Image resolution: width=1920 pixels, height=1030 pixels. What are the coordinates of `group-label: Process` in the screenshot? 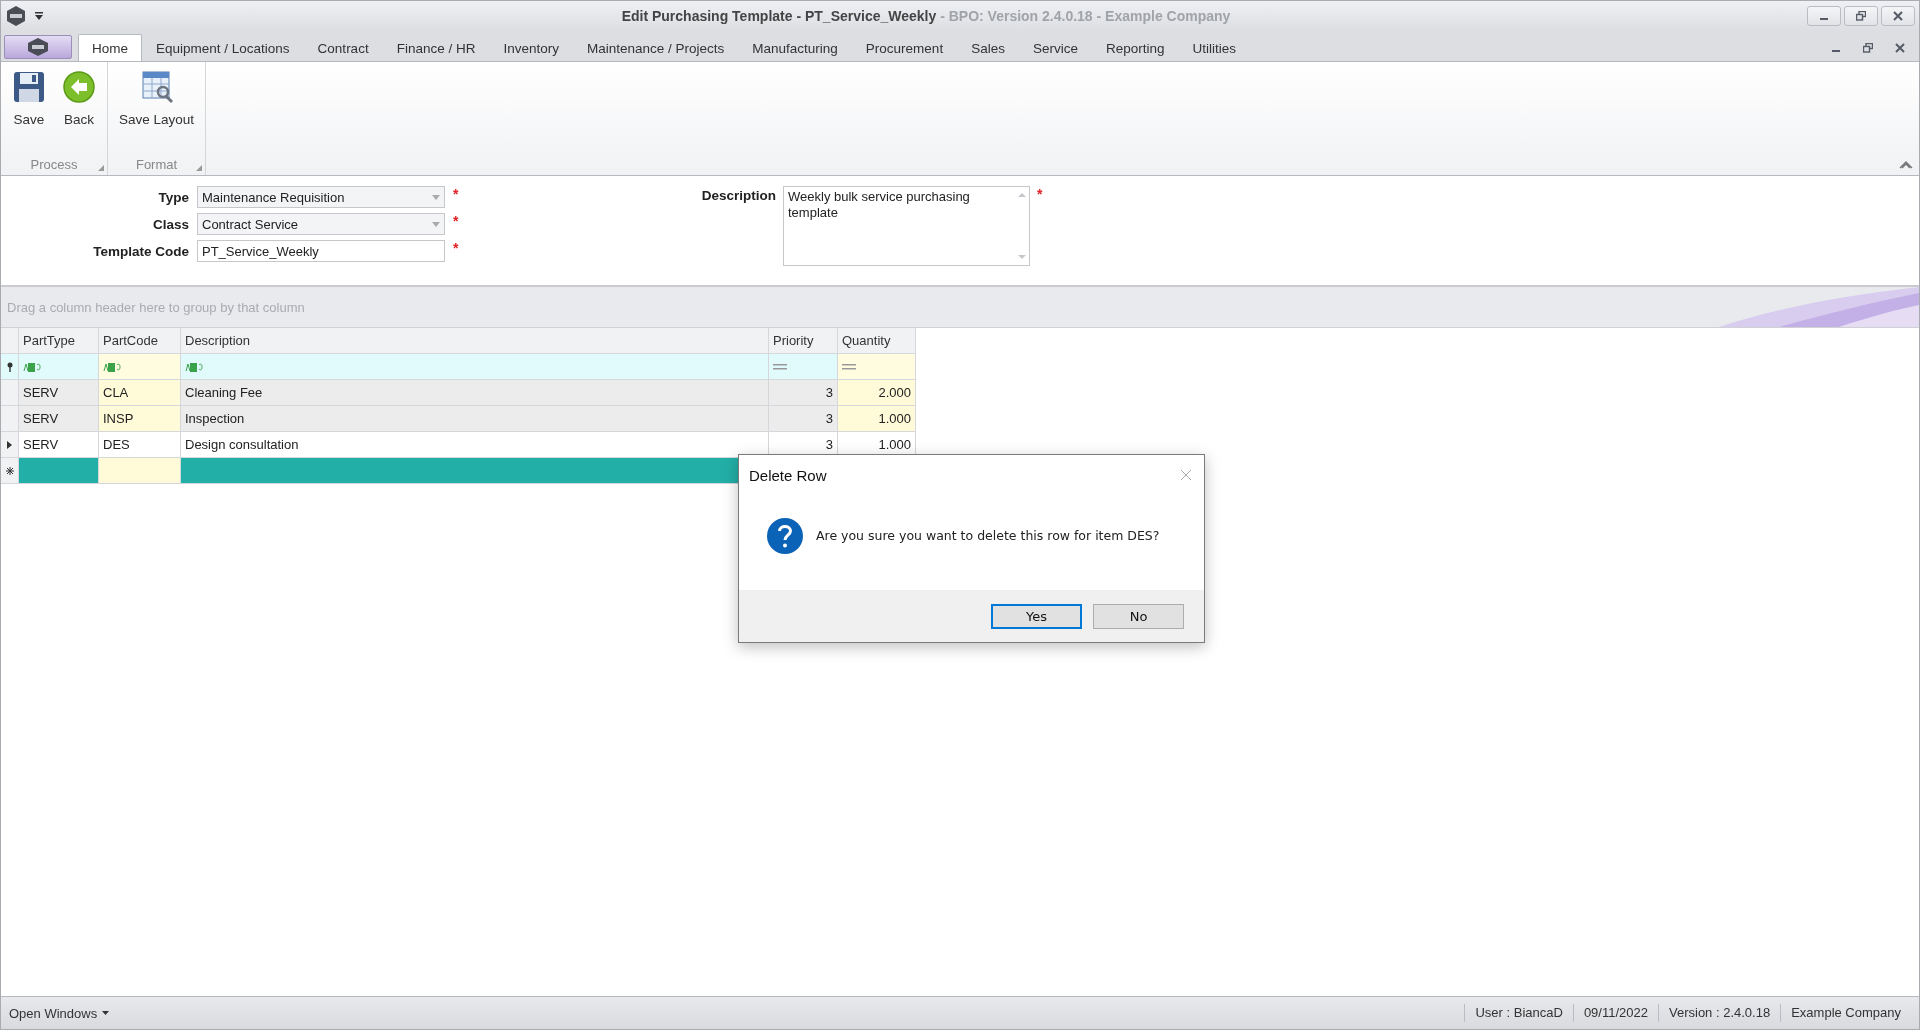 It's located at (54, 164).